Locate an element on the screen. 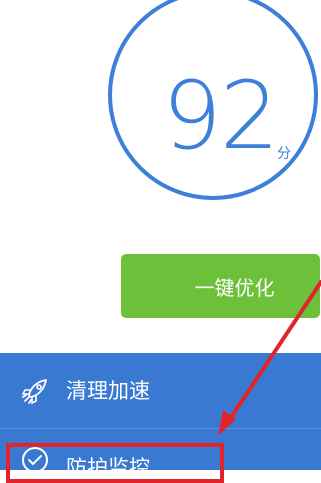  score-value: 92 is located at coordinates (221, 116).